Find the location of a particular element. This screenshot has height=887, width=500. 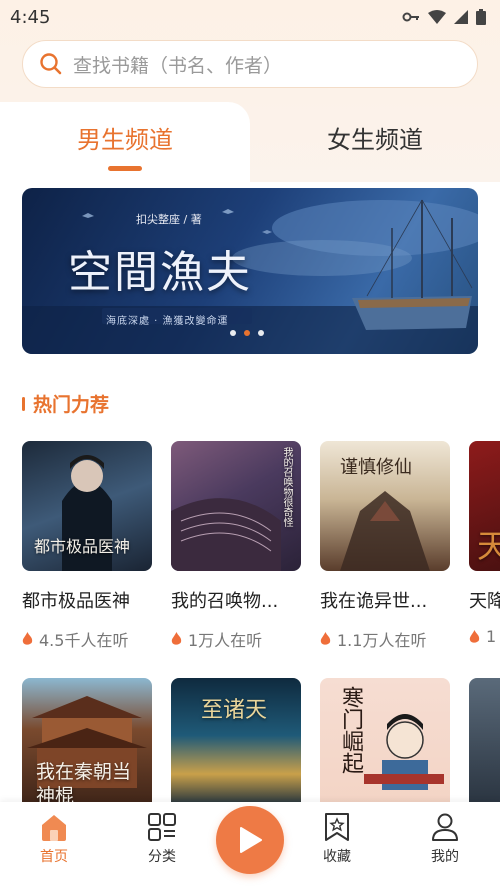

channel-tabs: 男生频道 女生频道 is located at coordinates (250, 142).